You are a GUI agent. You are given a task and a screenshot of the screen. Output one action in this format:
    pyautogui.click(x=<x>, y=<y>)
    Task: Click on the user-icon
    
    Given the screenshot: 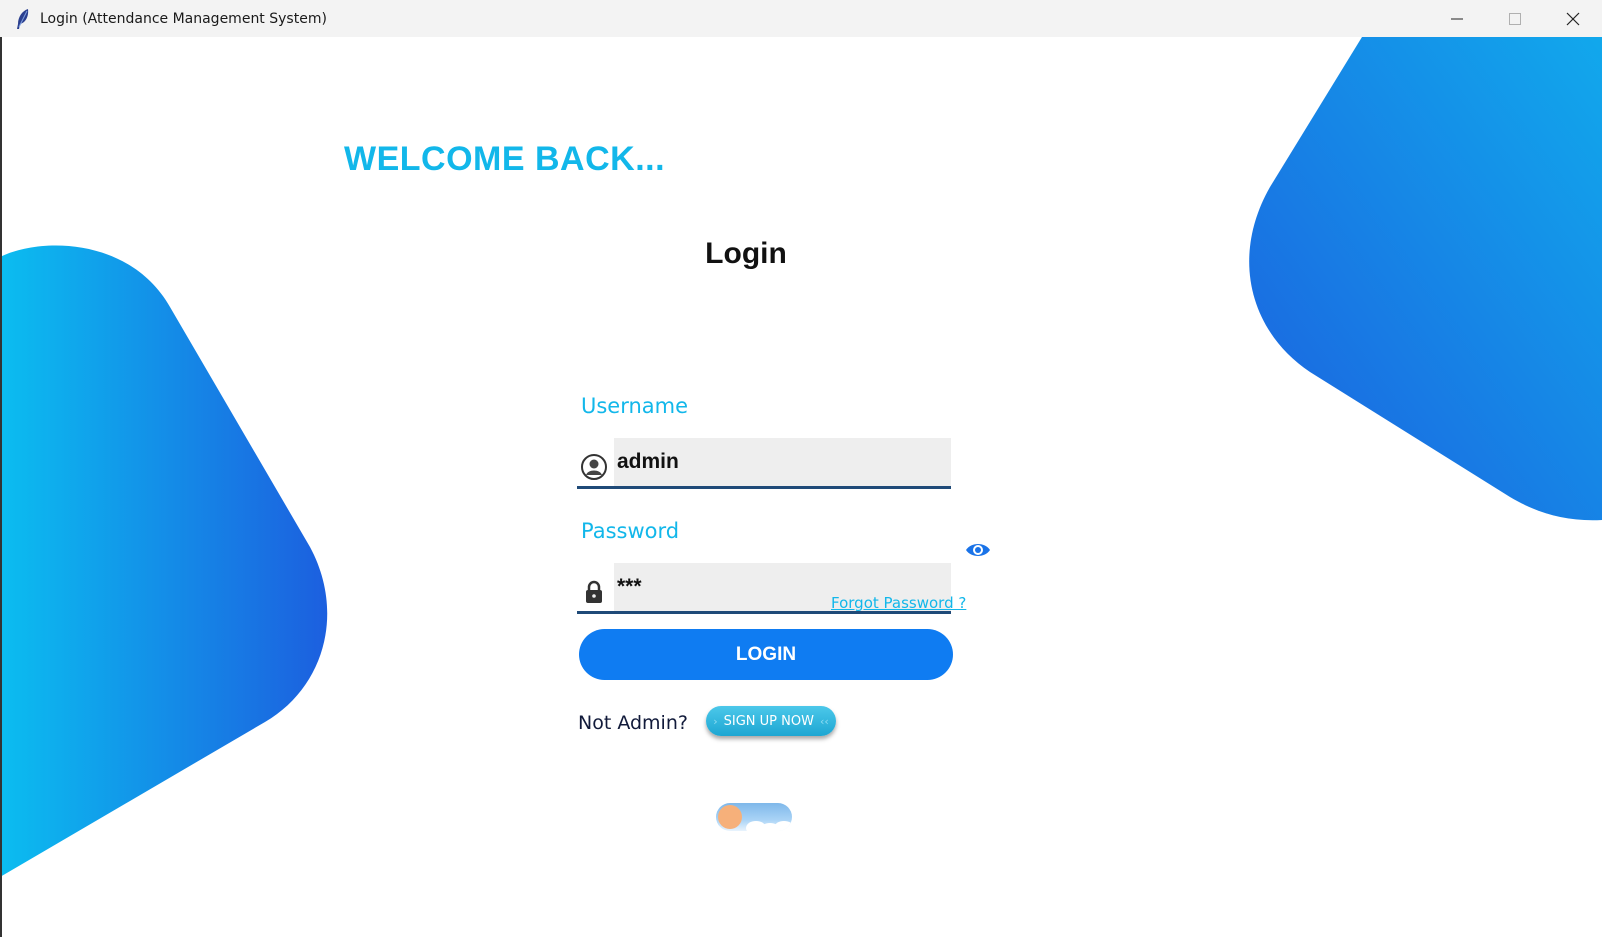 What is the action you would take?
    pyautogui.click(x=594, y=467)
    